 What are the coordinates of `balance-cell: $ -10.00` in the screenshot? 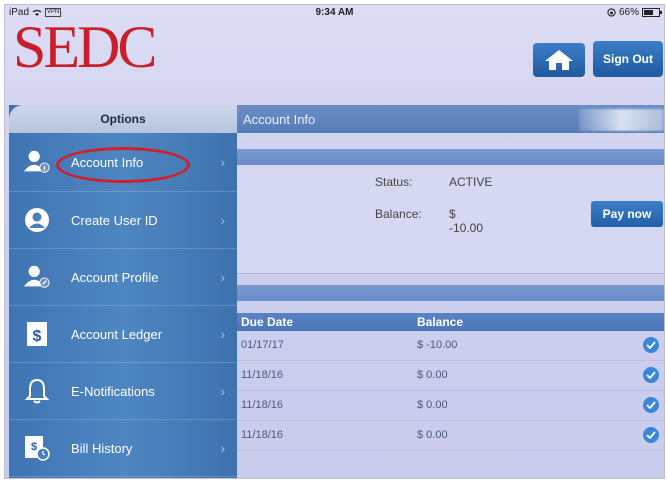 It's located at (437, 345).